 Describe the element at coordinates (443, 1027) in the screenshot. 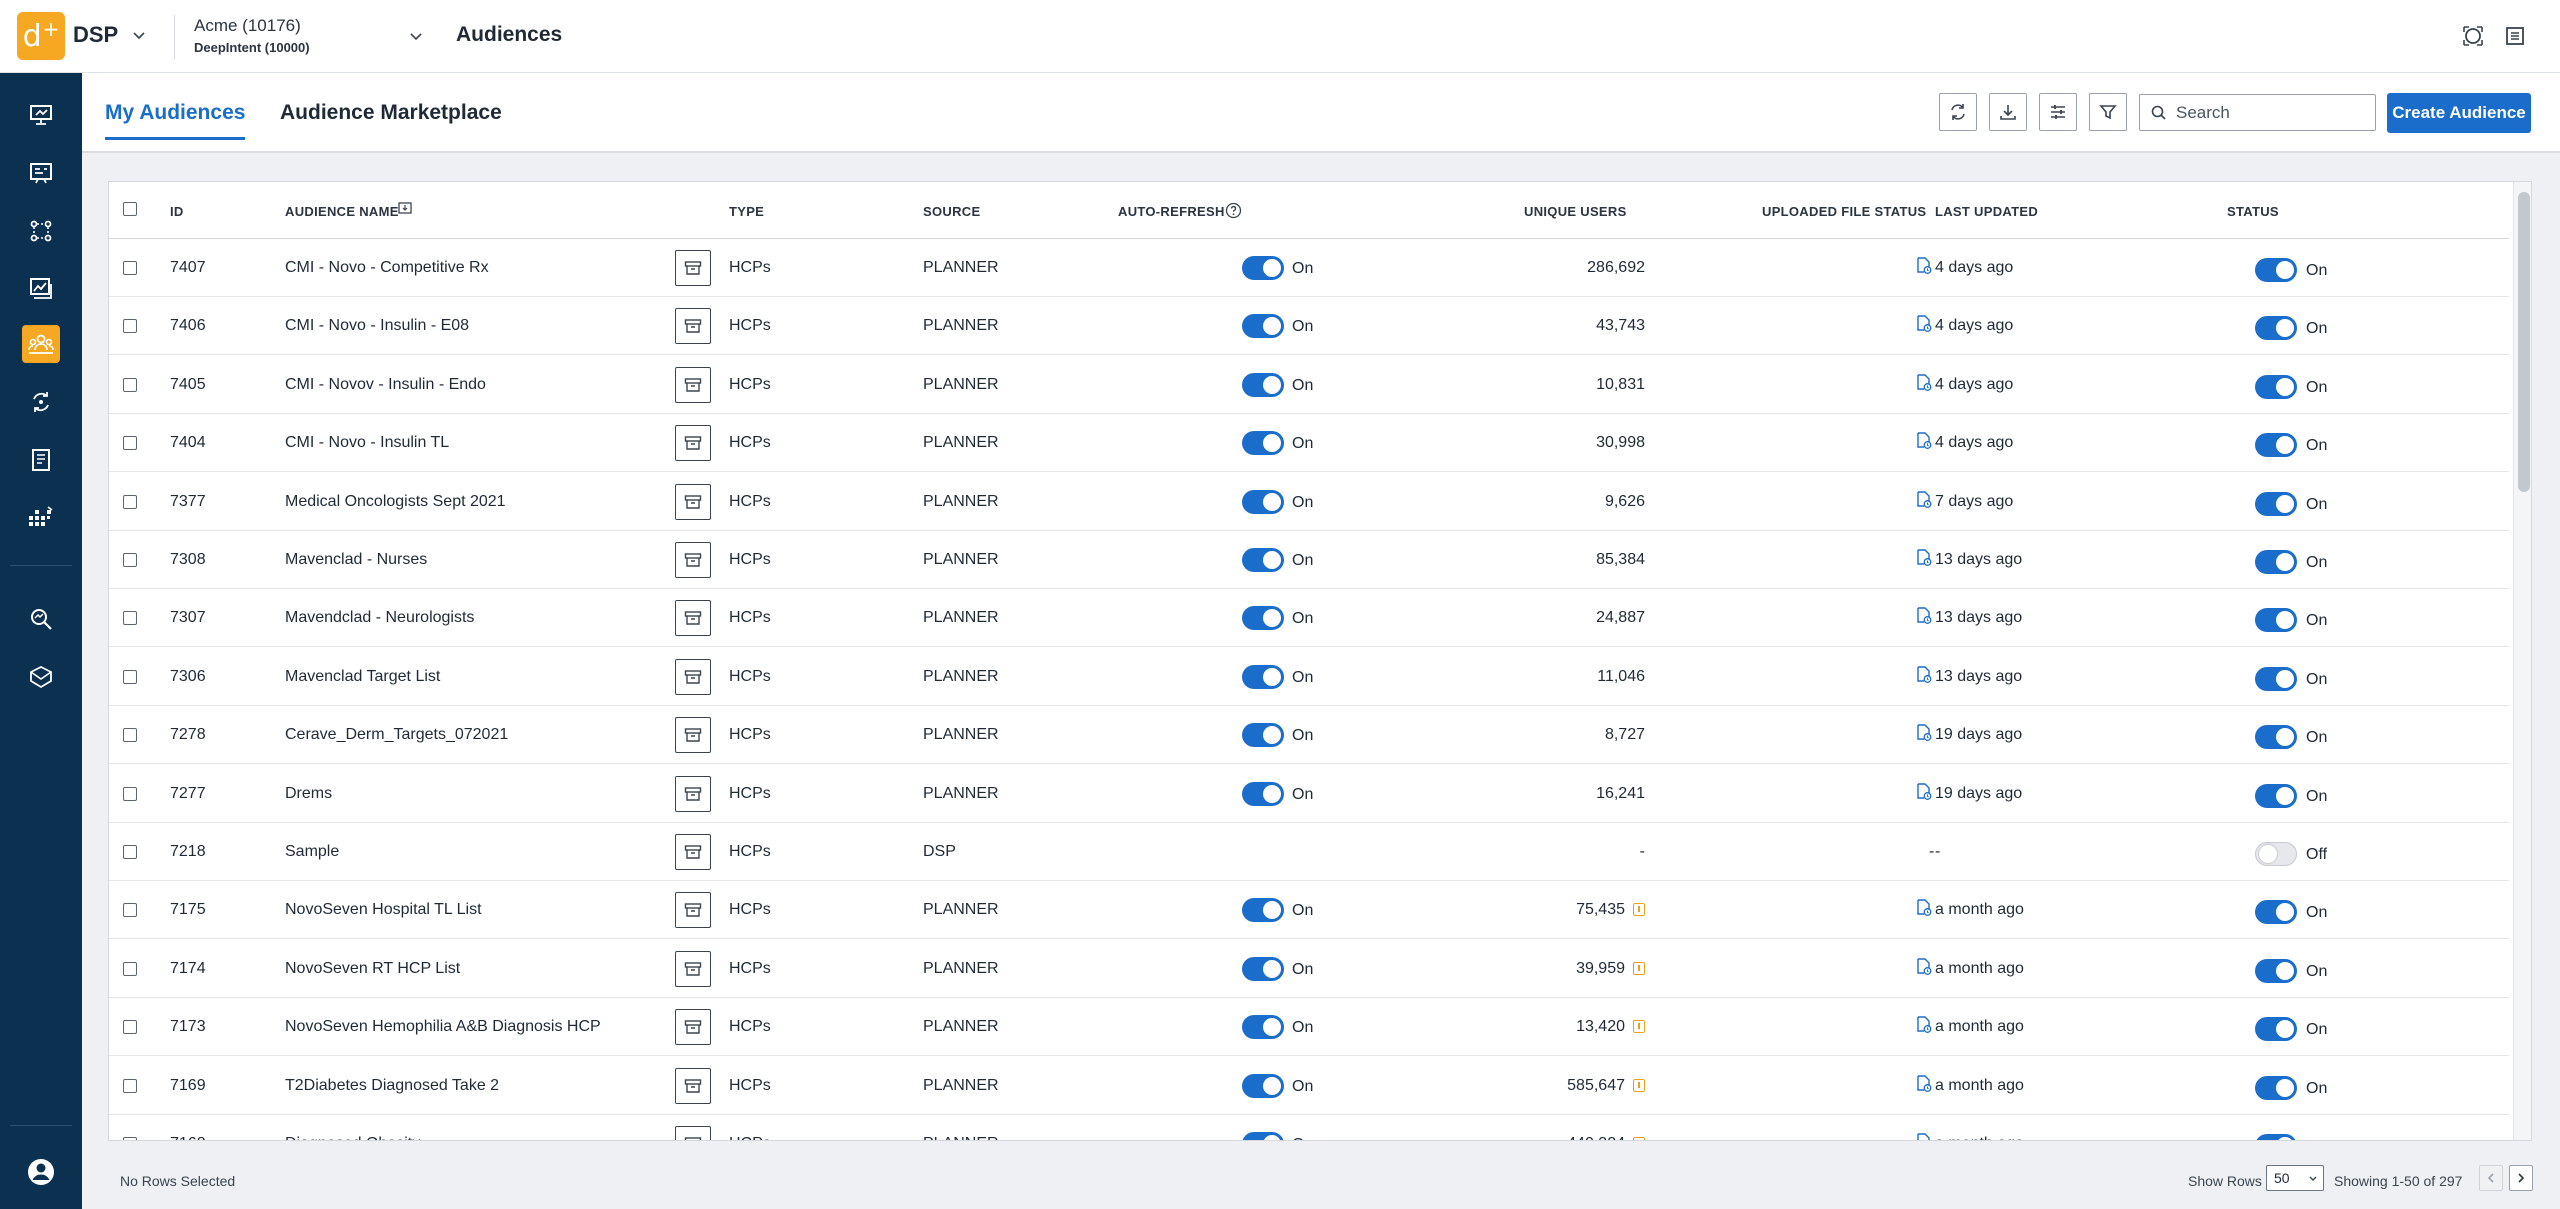

I see `cell-audience-name: NovoSeven Hemophilia A&B Diagnosis HCP` at that location.